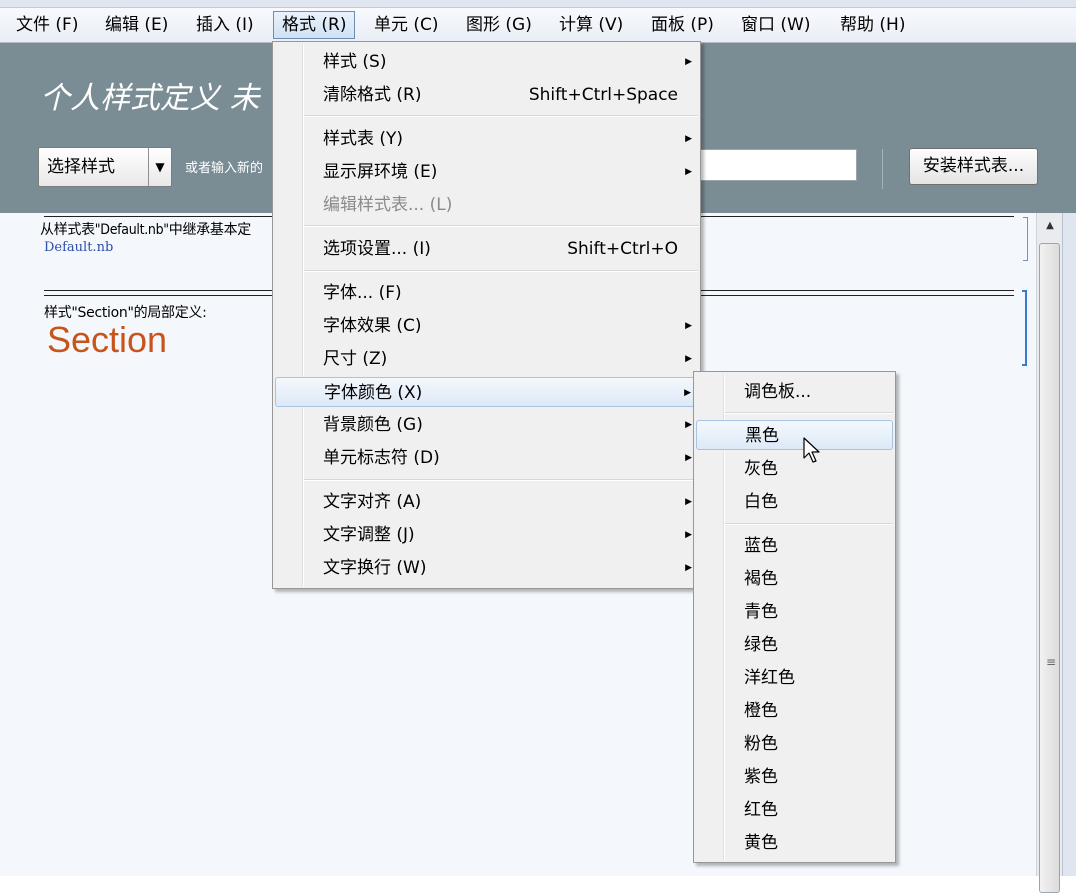  I want to click on menu-item-label: 黑色, so click(762, 436).